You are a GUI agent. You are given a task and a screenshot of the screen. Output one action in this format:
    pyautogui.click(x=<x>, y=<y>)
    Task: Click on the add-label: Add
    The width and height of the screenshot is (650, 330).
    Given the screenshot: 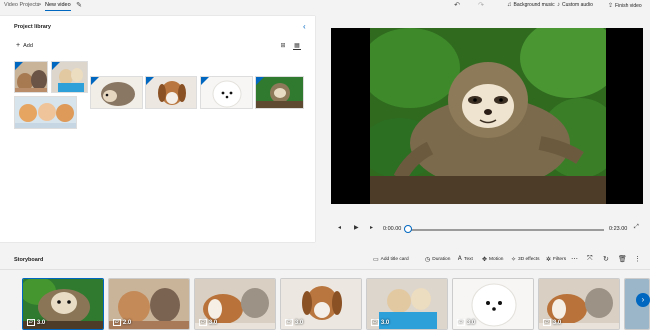 What is the action you would take?
    pyautogui.click(x=28, y=45)
    